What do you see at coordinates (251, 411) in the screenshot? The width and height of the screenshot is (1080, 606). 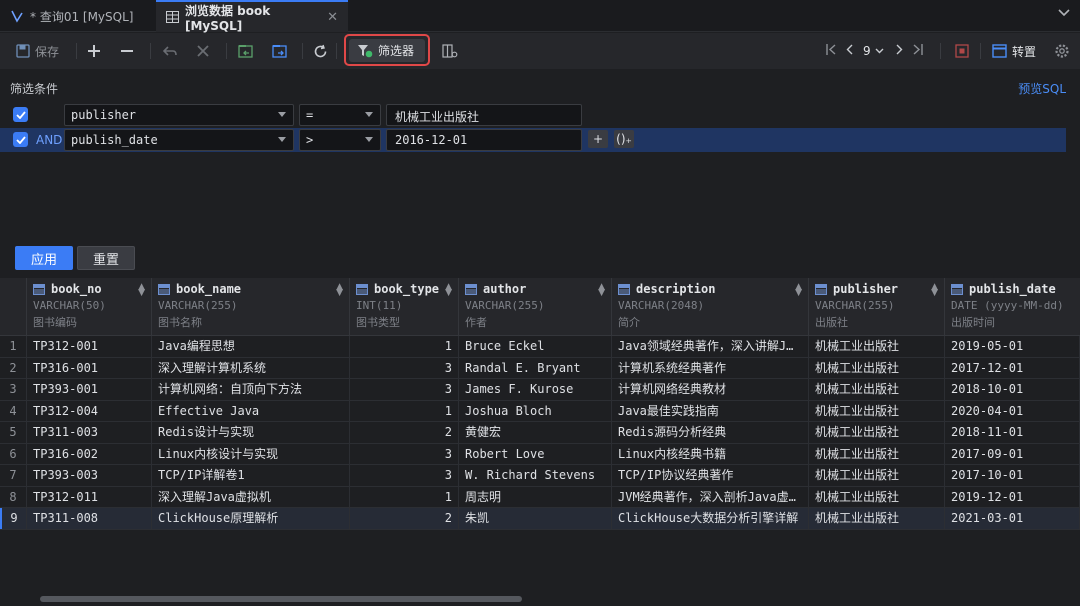 I see `cell-book-name: Effective Java` at bounding box center [251, 411].